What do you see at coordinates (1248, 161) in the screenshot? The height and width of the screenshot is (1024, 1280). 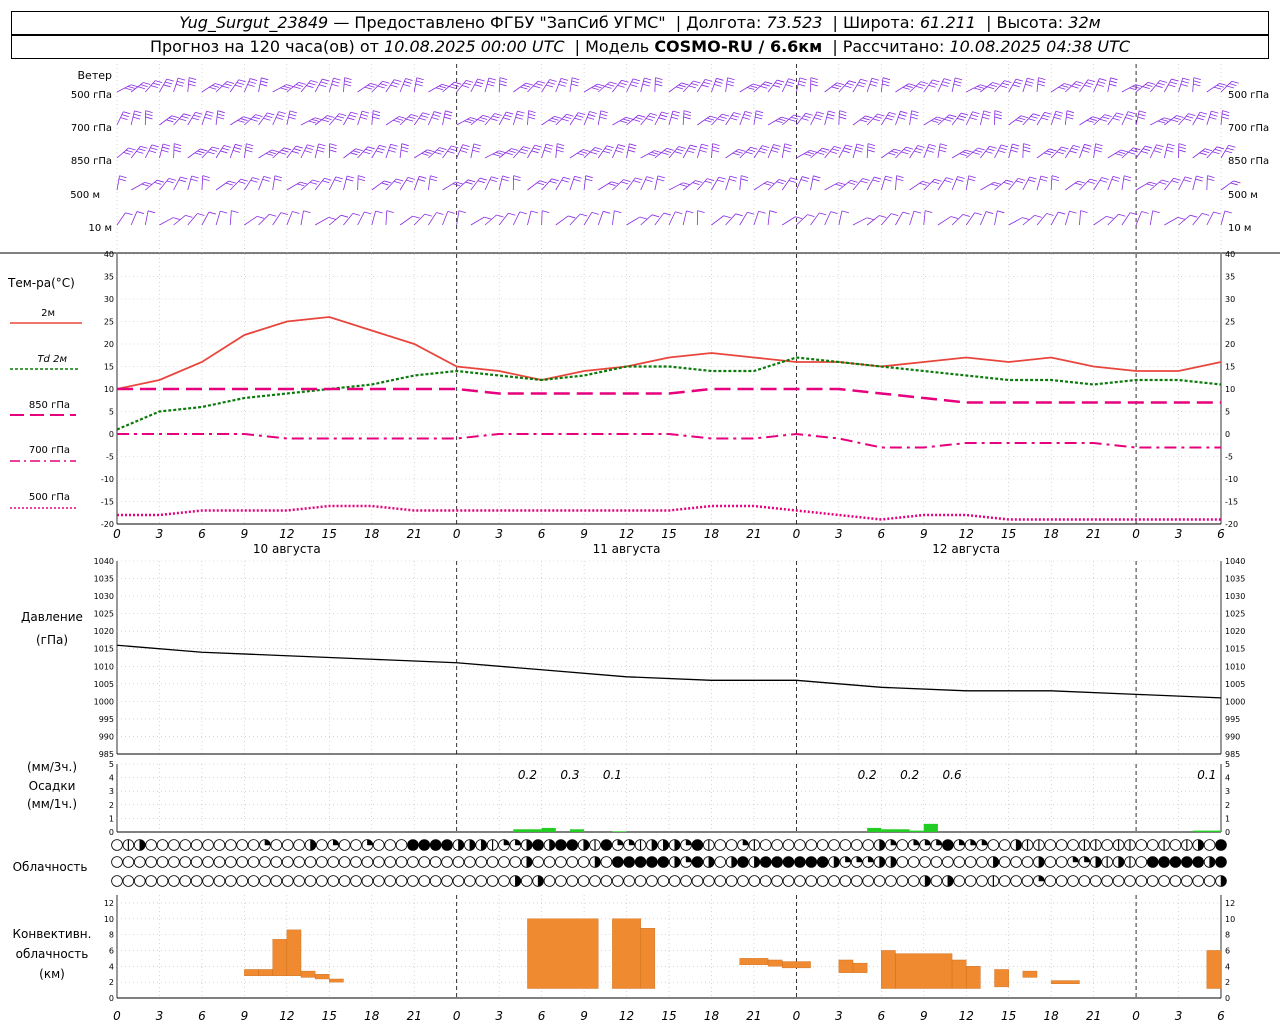 I see `wind-level-label-right: 850 гПа` at bounding box center [1248, 161].